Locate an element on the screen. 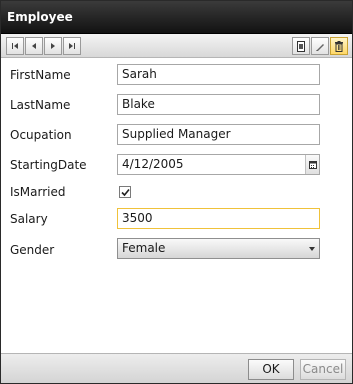 The width and height of the screenshot is (353, 384). is-married-checkbox is located at coordinates (125, 192).